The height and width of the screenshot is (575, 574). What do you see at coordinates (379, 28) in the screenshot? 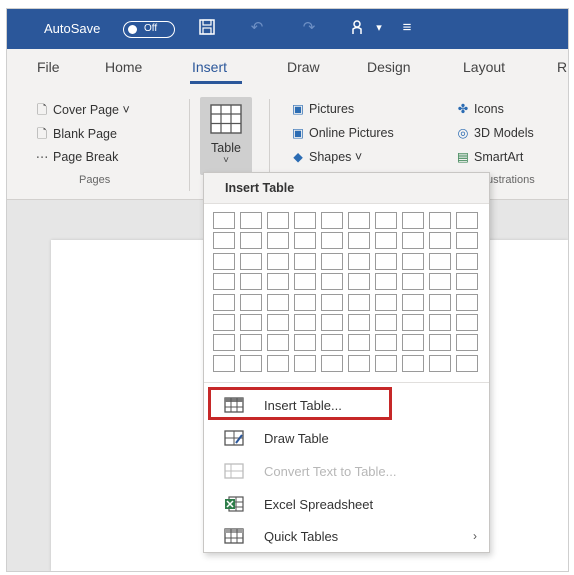
I see `chevron-down-icon: ▾` at bounding box center [379, 28].